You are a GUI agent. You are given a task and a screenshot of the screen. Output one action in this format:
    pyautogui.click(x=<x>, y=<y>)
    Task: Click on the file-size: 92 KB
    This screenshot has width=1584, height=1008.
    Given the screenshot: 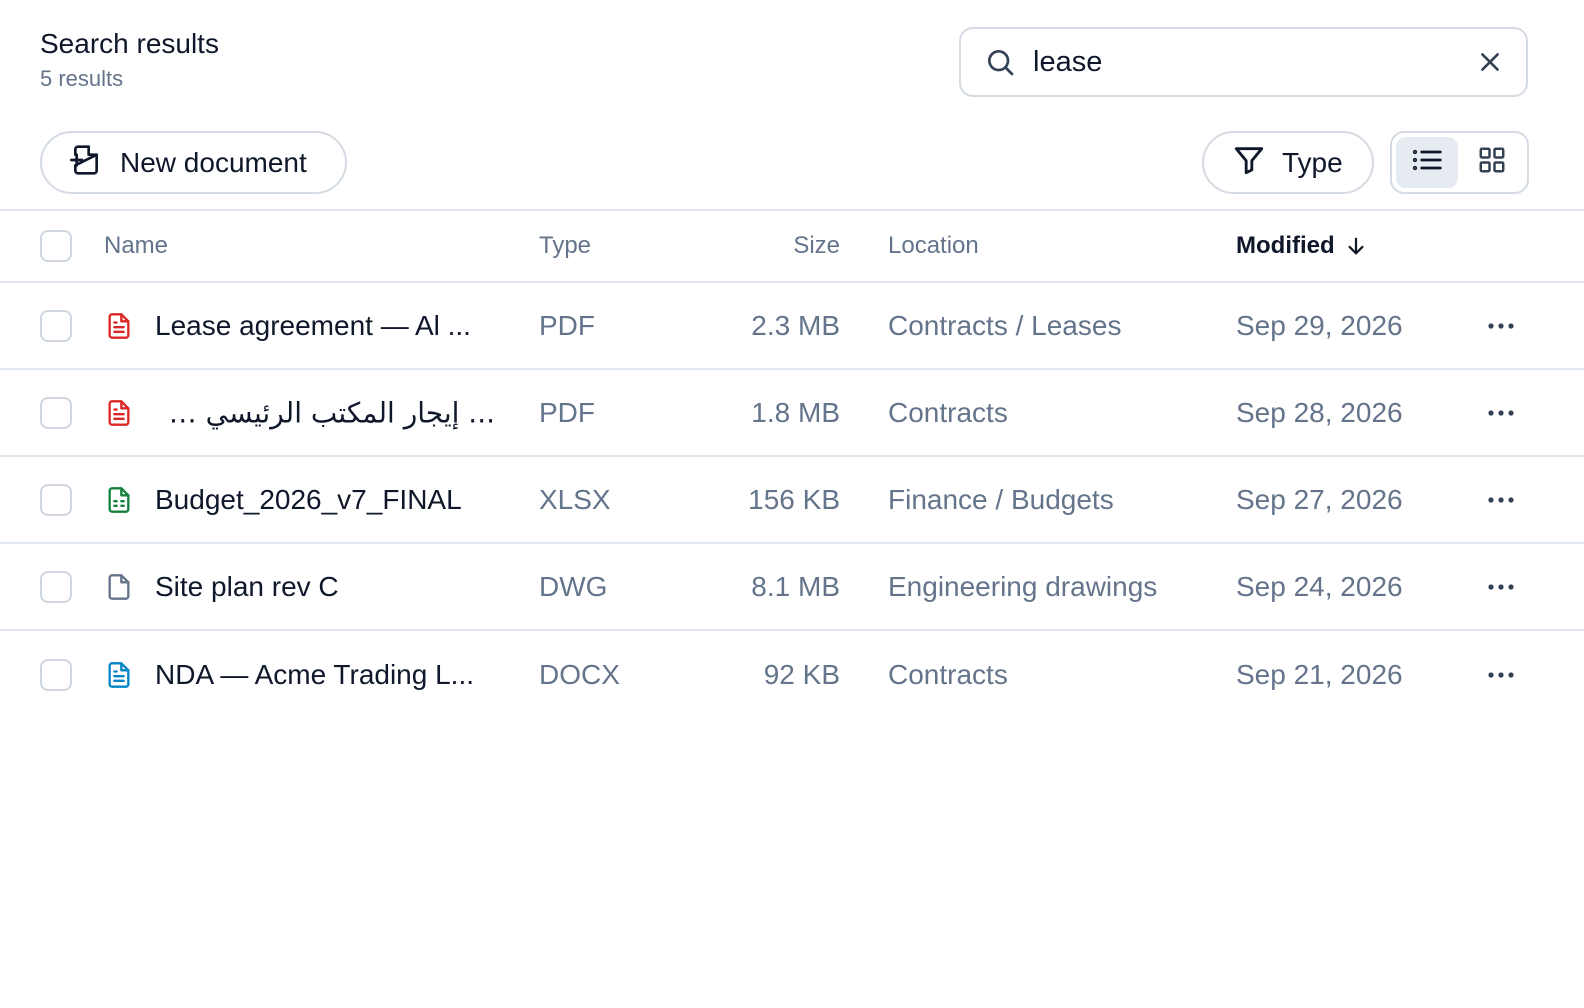 What is the action you would take?
    pyautogui.click(x=801, y=674)
    